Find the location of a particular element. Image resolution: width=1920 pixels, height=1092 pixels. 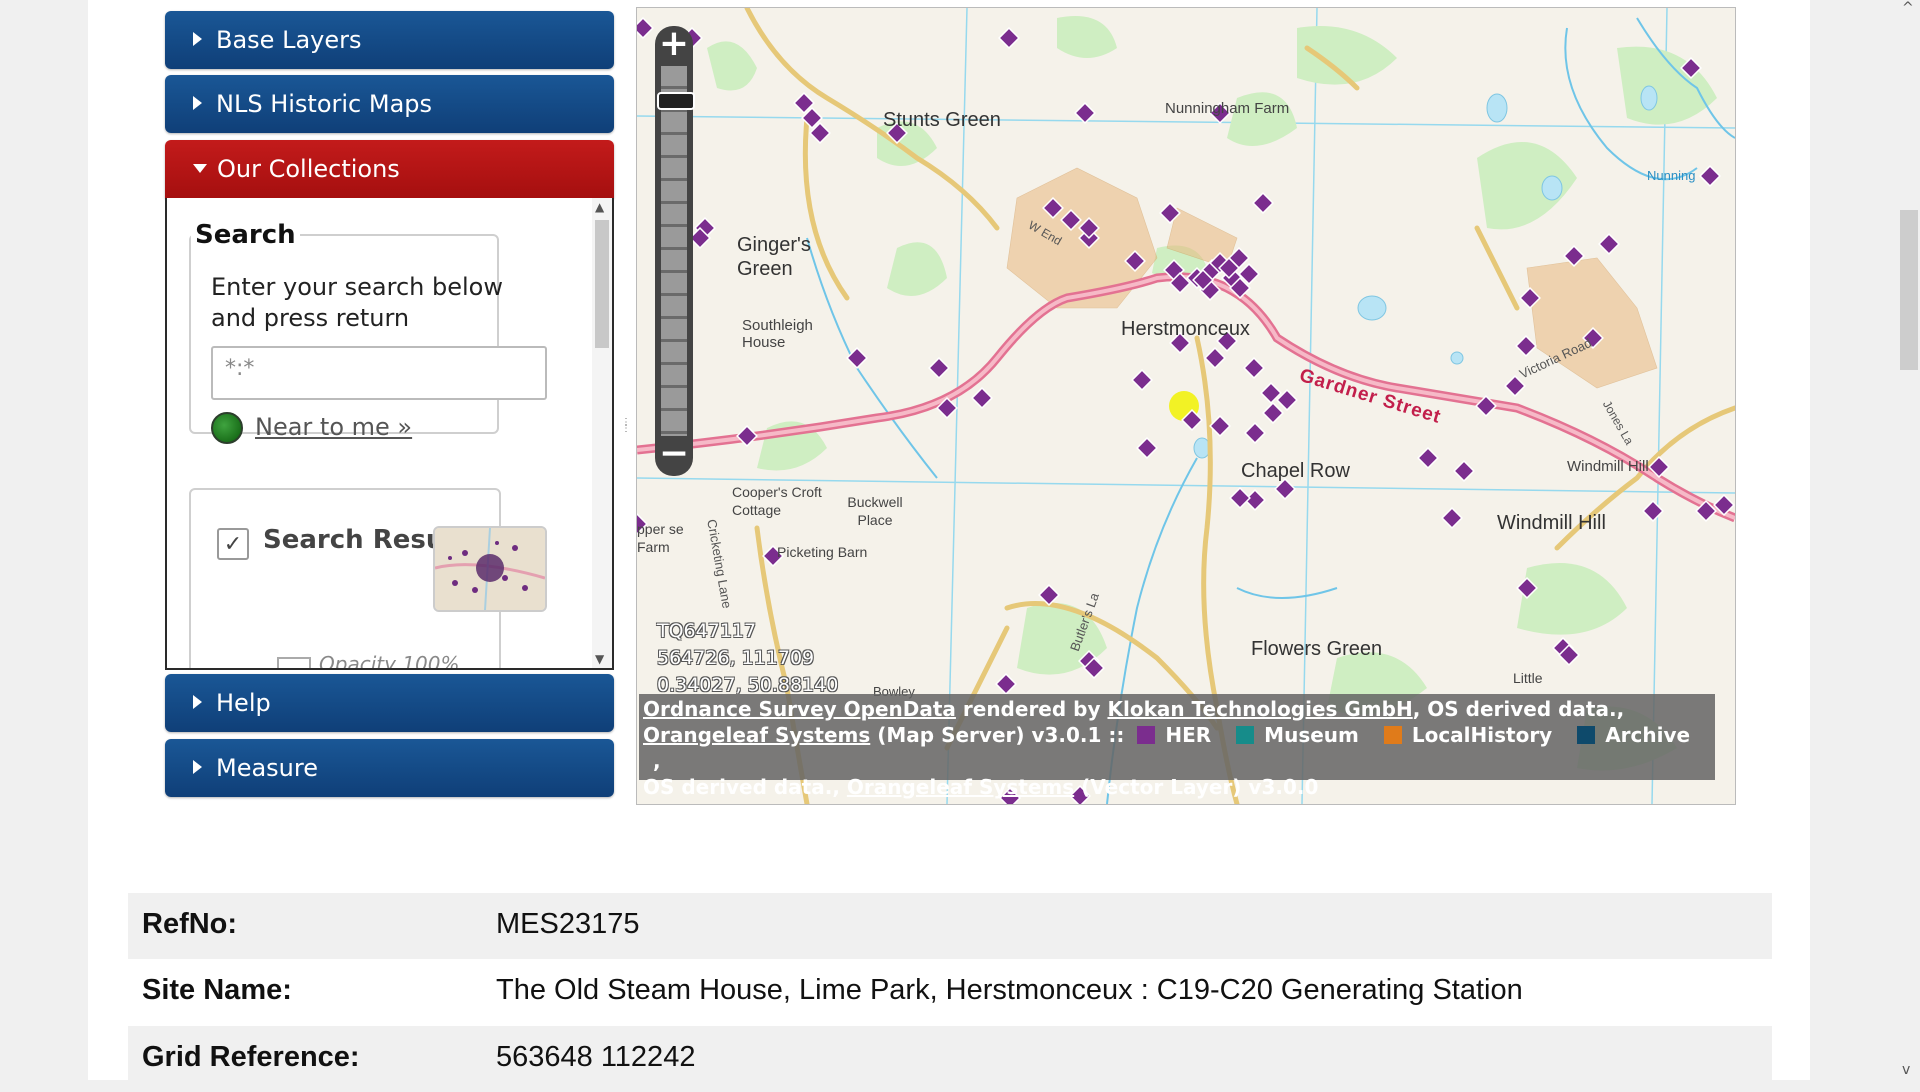

grid-ref-readout: TQ647117 is located at coordinates (707, 631).